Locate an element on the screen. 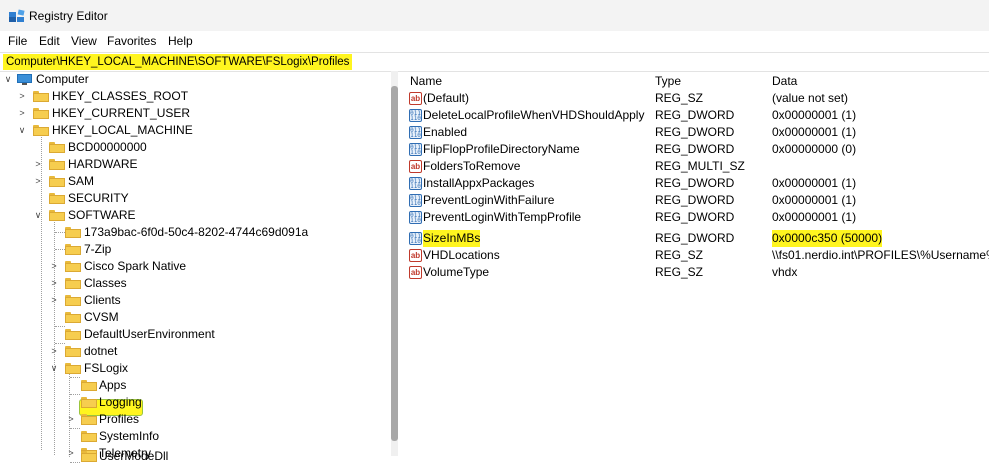  menu-help: Help is located at coordinates (180, 41).